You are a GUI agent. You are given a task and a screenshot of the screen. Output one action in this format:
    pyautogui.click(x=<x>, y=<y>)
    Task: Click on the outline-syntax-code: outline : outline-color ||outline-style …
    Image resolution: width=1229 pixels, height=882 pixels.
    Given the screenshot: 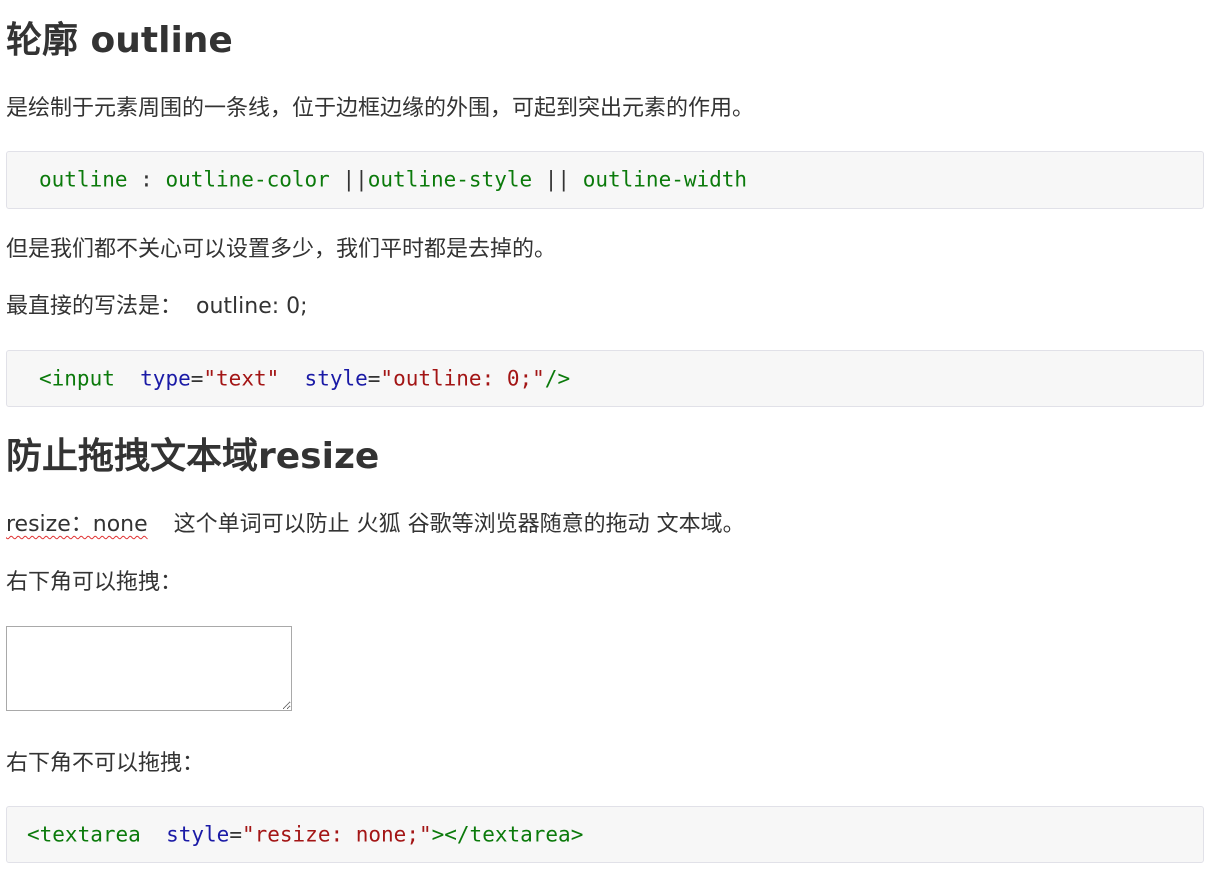 What is the action you would take?
    pyautogui.click(x=393, y=179)
    